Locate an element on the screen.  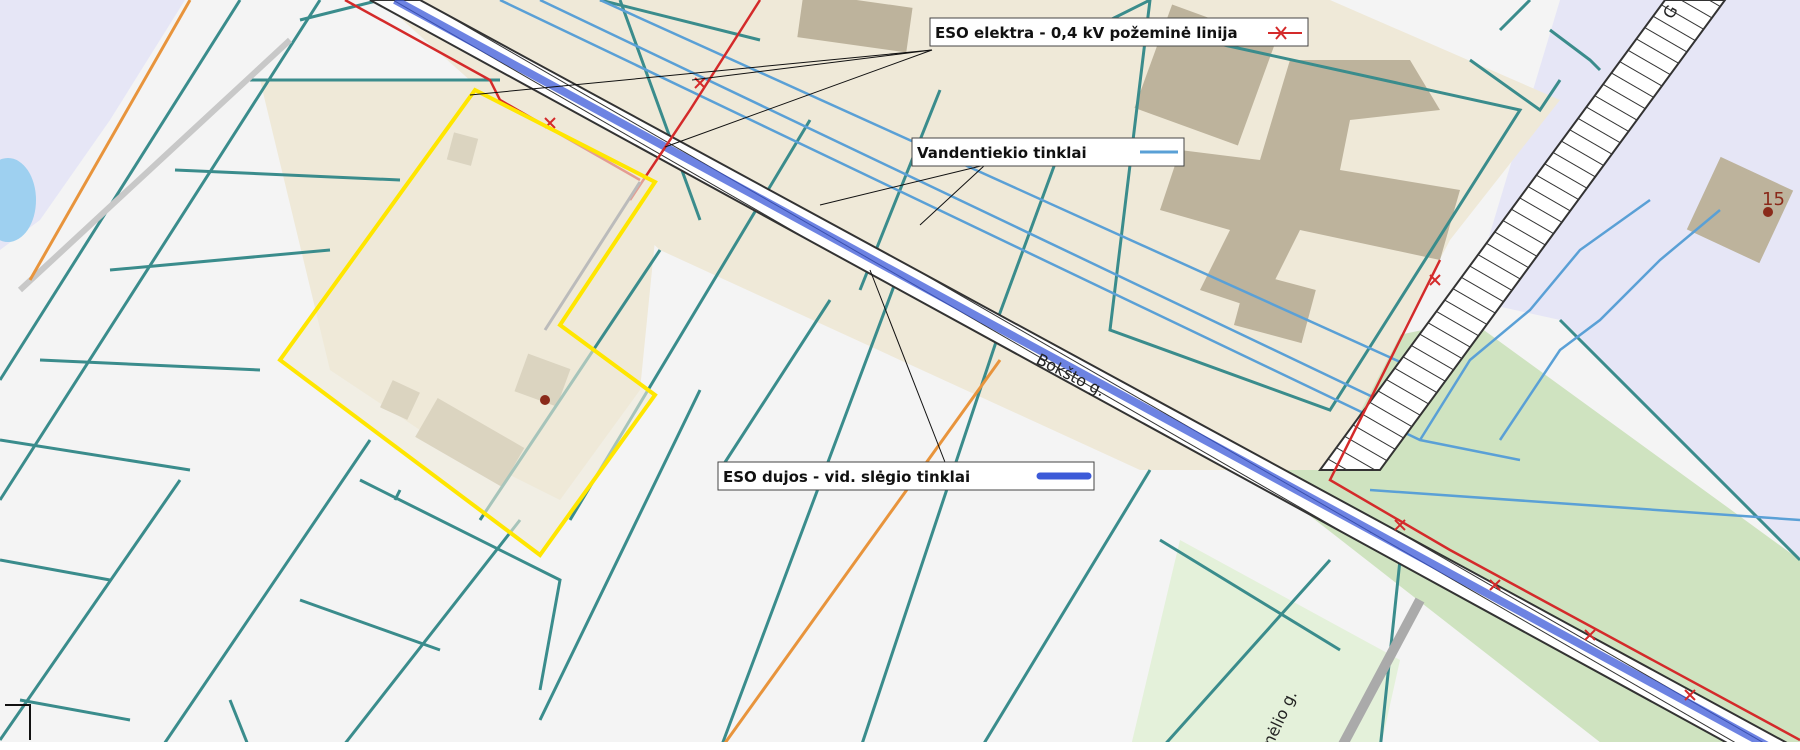
bottom-strip is located at coordinates (900, 746).